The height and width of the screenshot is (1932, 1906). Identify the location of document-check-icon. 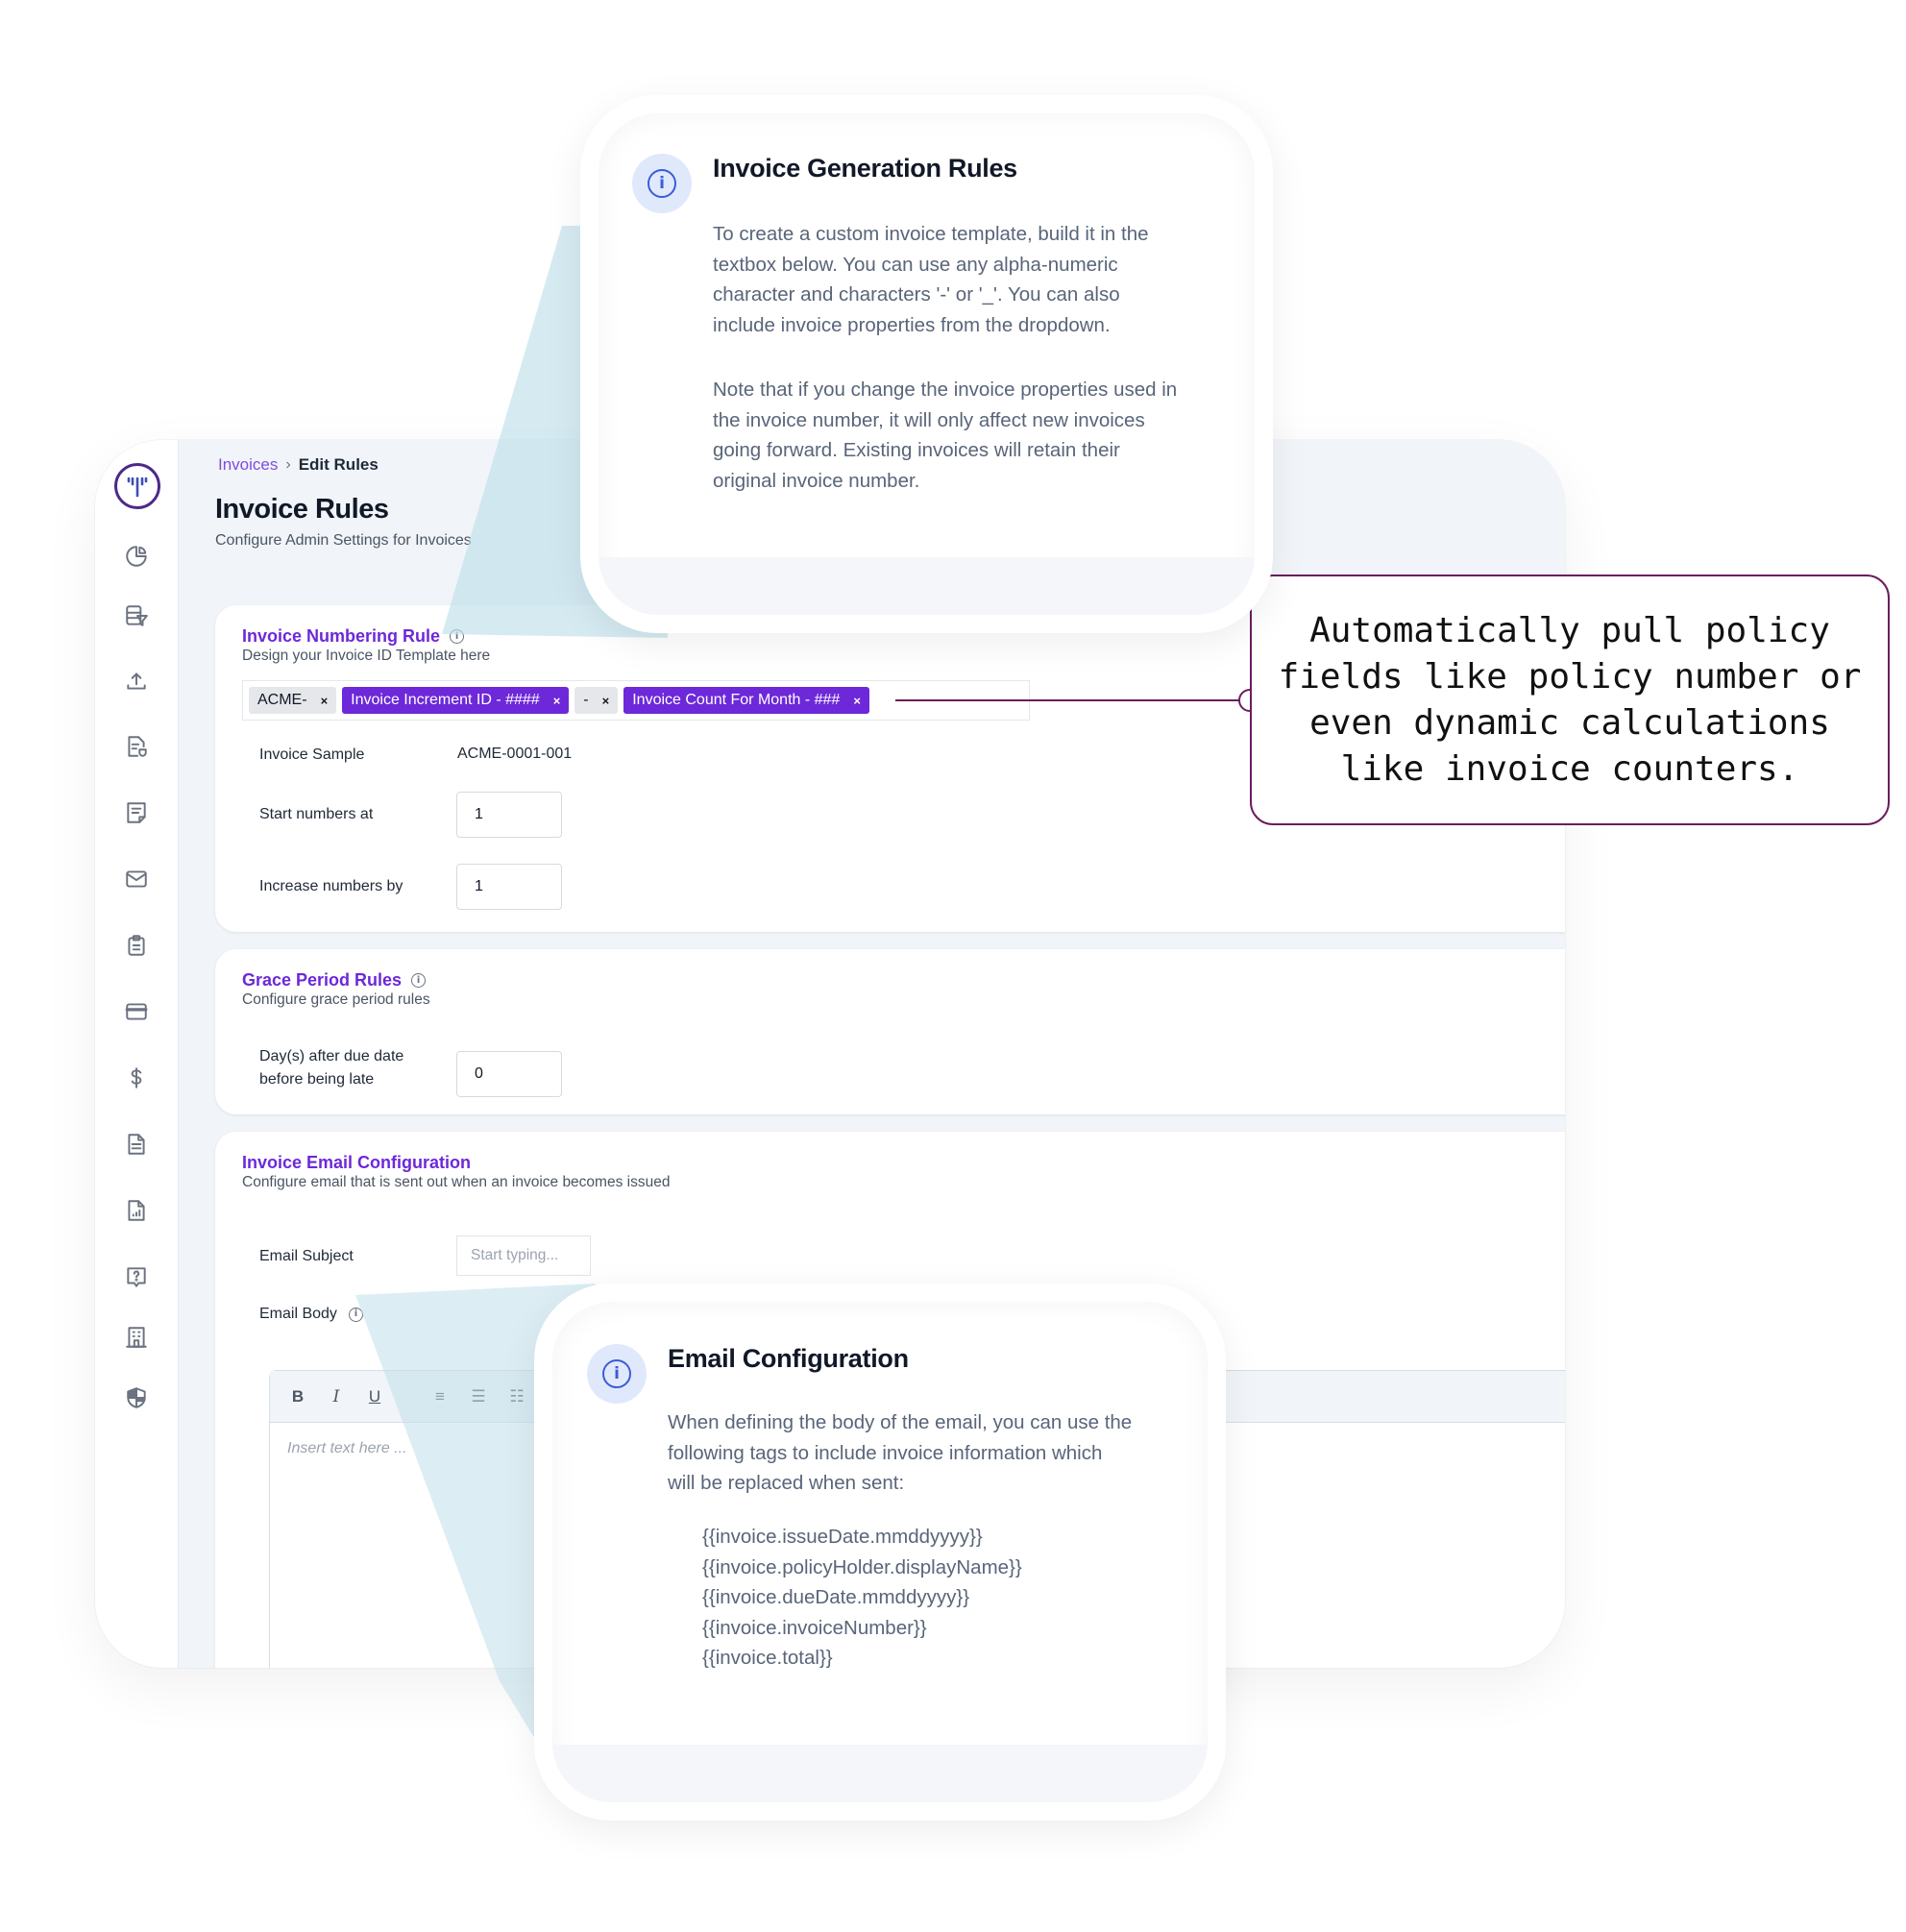
(136, 746).